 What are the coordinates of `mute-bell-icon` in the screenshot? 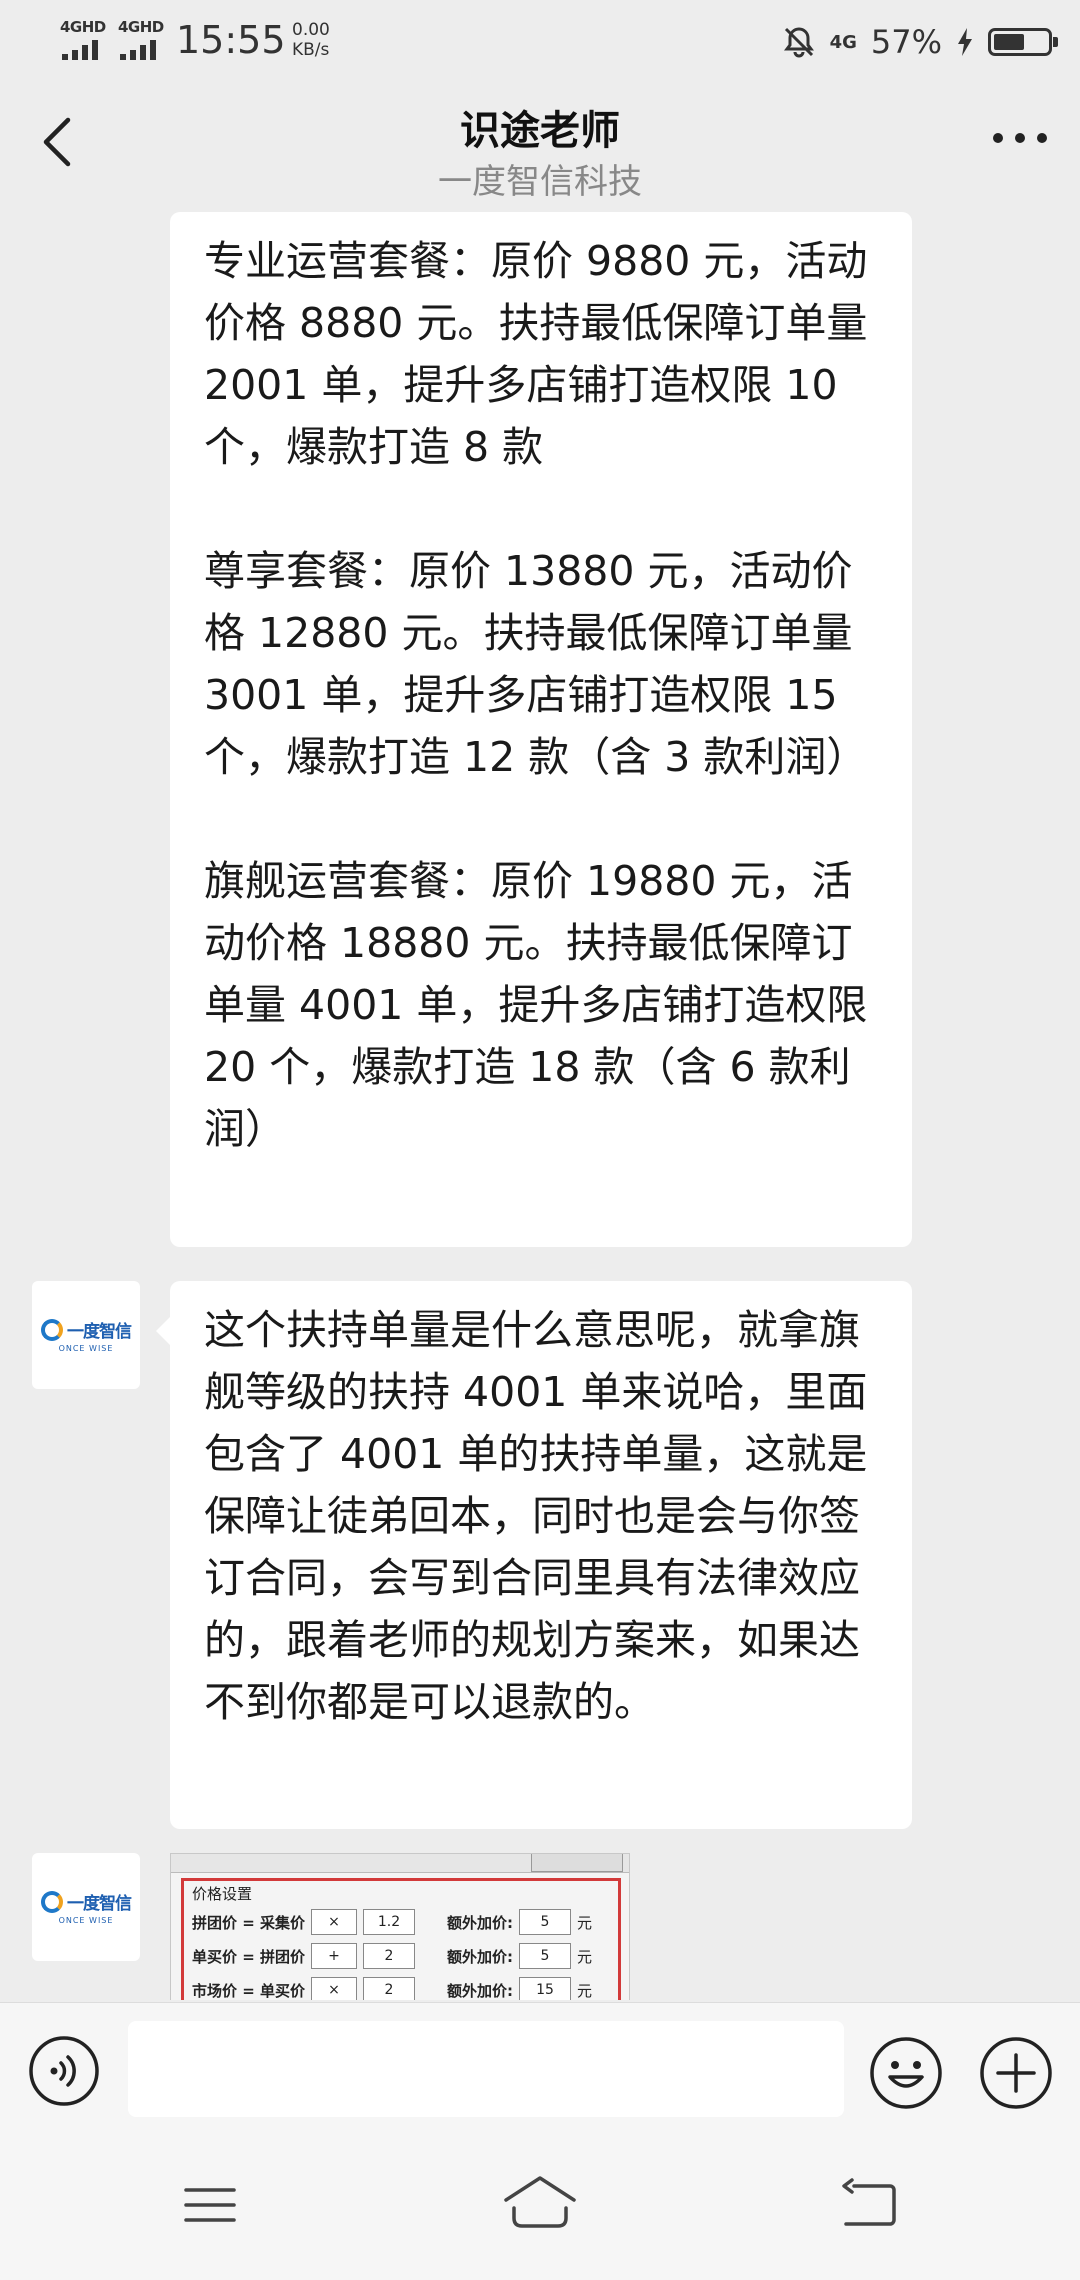 It's located at (798, 42).